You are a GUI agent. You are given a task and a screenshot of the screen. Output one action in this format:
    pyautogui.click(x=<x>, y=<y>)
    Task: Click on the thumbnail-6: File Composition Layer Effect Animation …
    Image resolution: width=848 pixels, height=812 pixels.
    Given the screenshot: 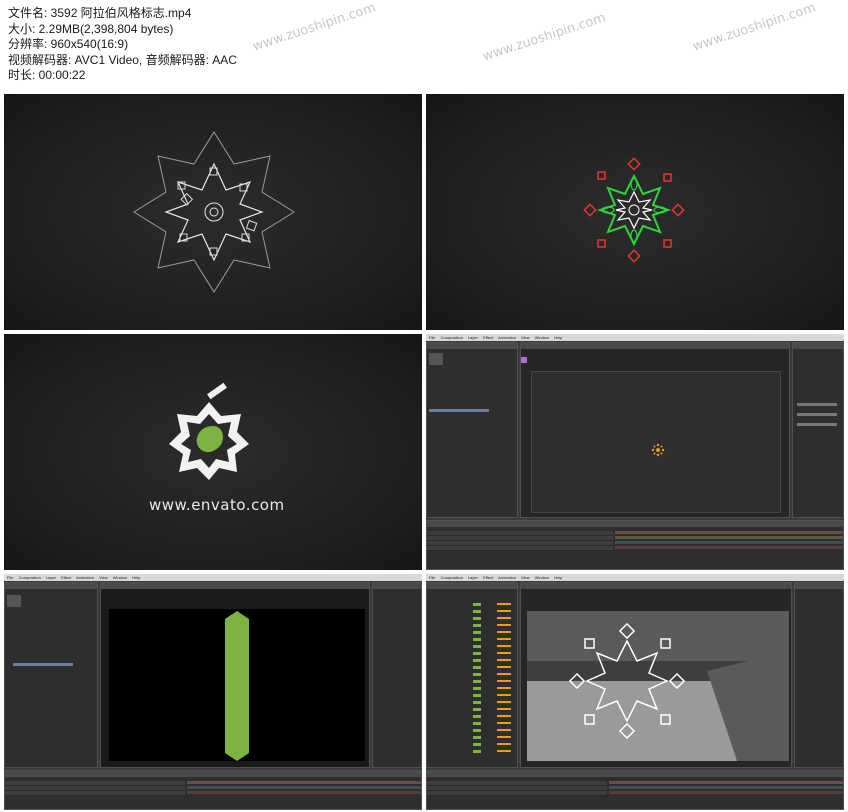 What is the action you would take?
    pyautogui.click(x=635, y=692)
    